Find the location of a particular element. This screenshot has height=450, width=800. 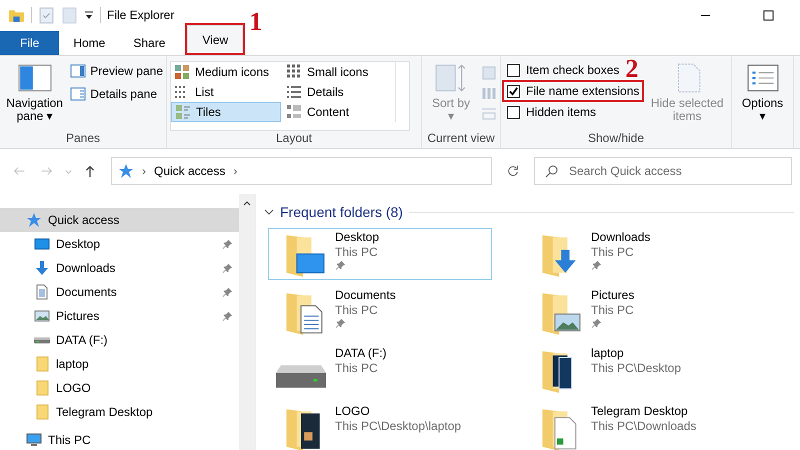

folder-tile: Telegram Desktop This PC\Downloads is located at coordinates (636, 426).